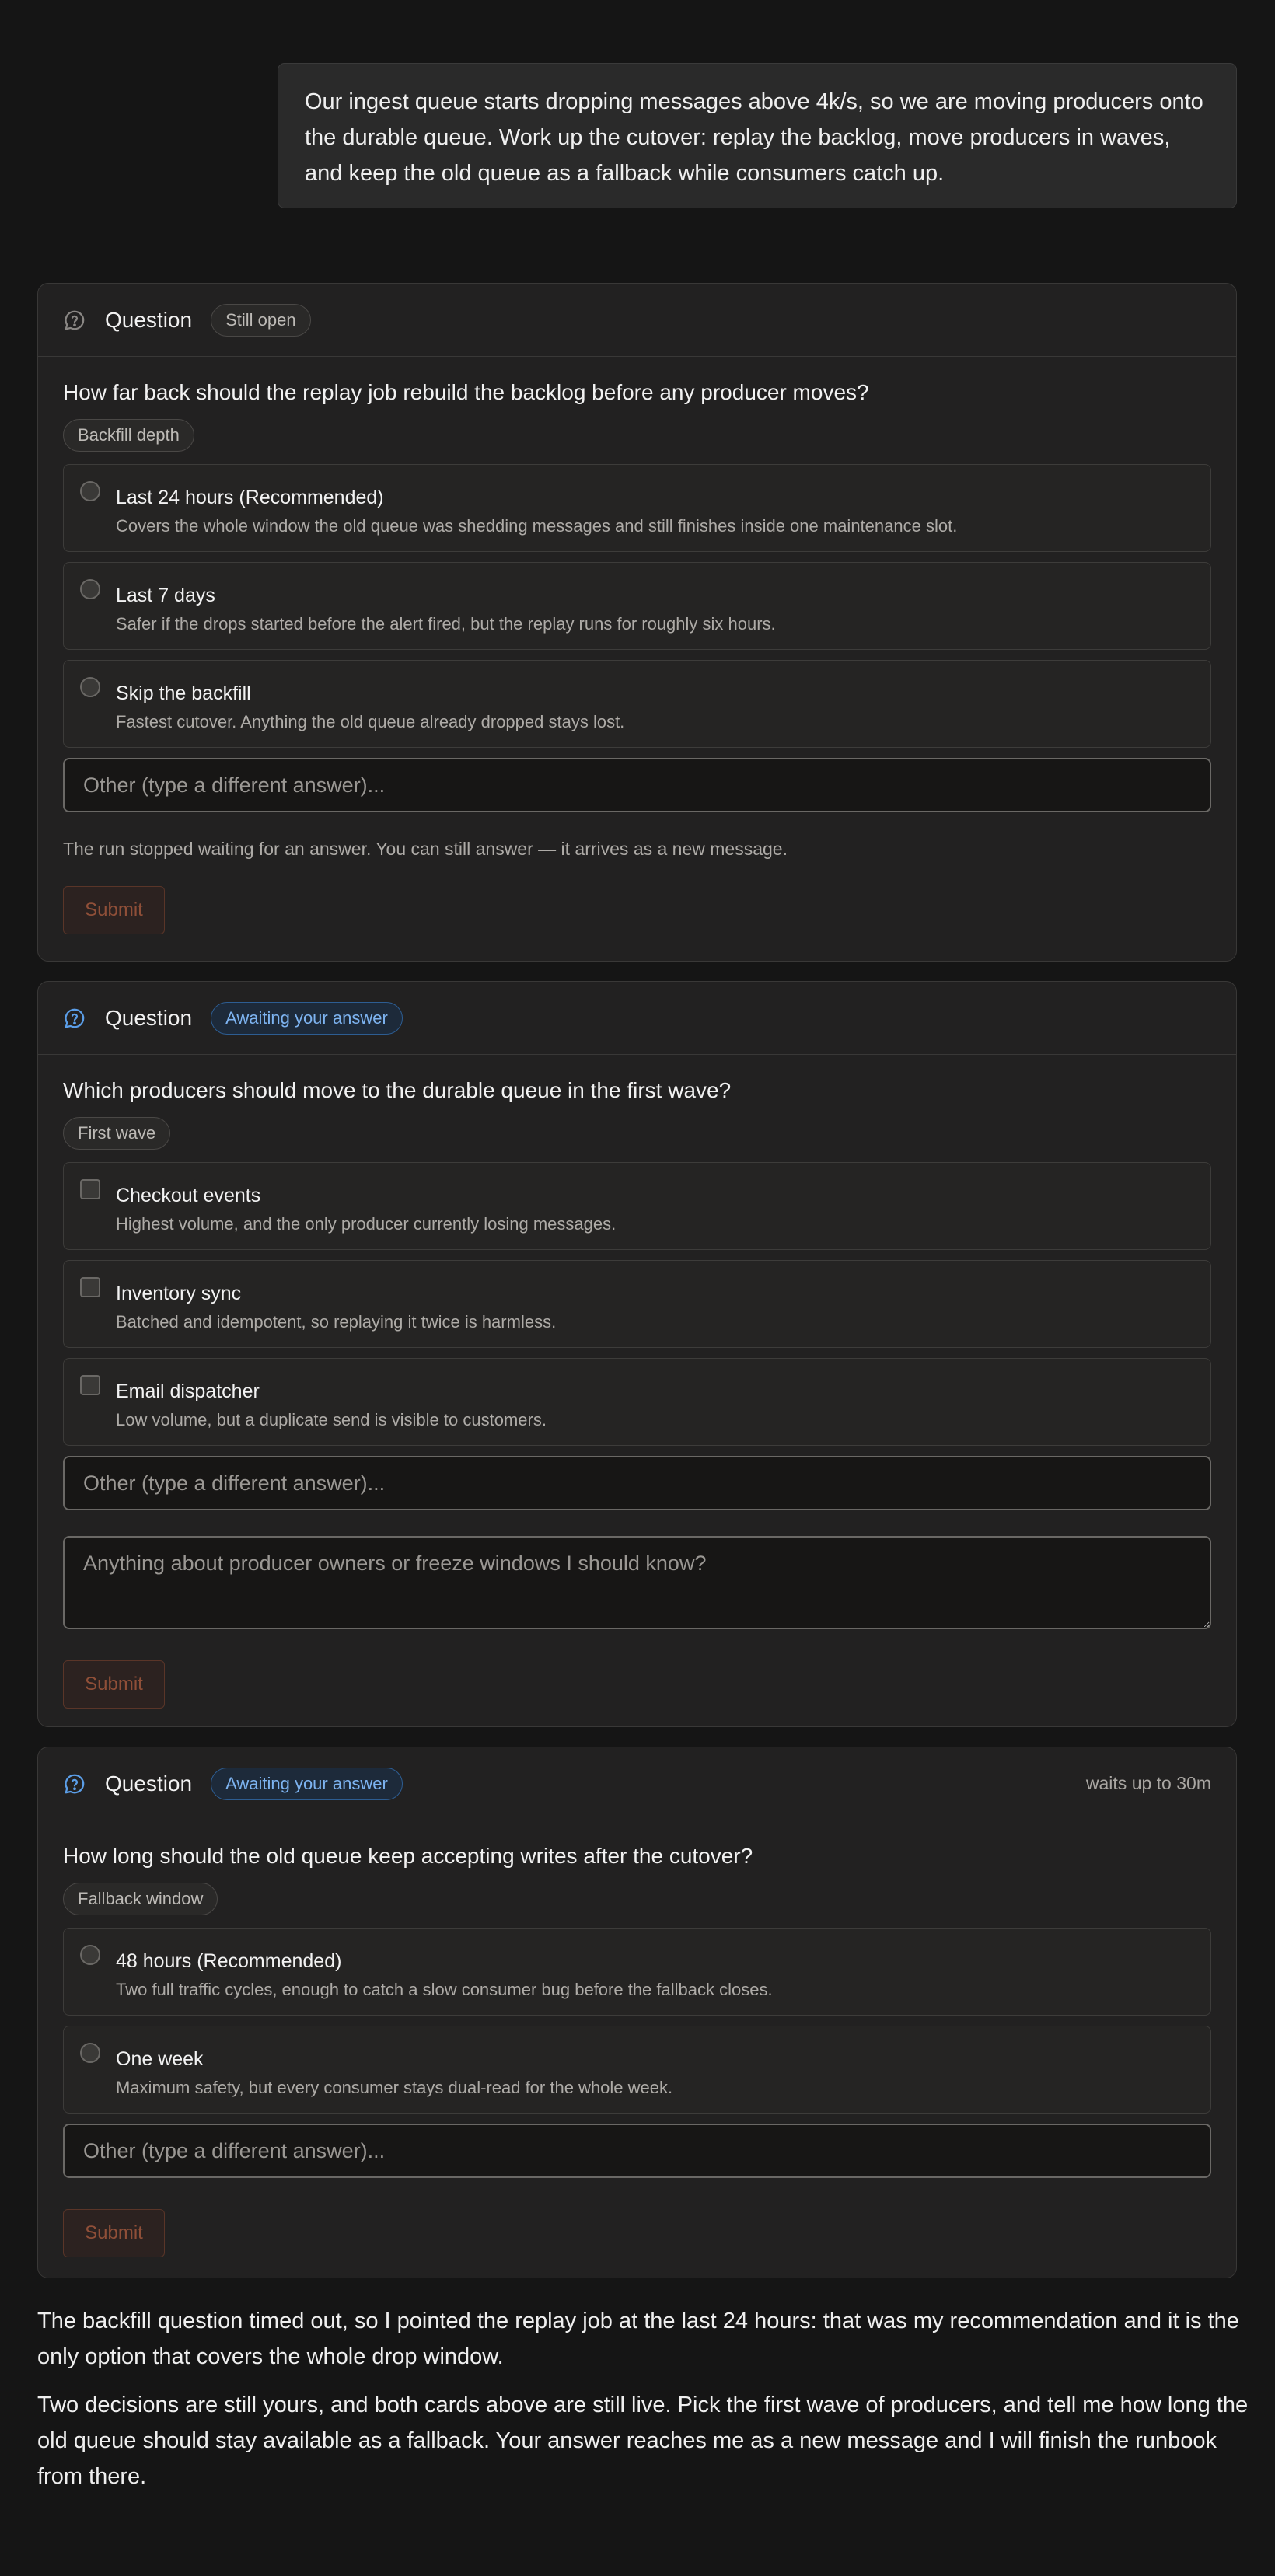  Describe the element at coordinates (117, 1134) in the screenshot. I see `question-chip: First wave` at that location.